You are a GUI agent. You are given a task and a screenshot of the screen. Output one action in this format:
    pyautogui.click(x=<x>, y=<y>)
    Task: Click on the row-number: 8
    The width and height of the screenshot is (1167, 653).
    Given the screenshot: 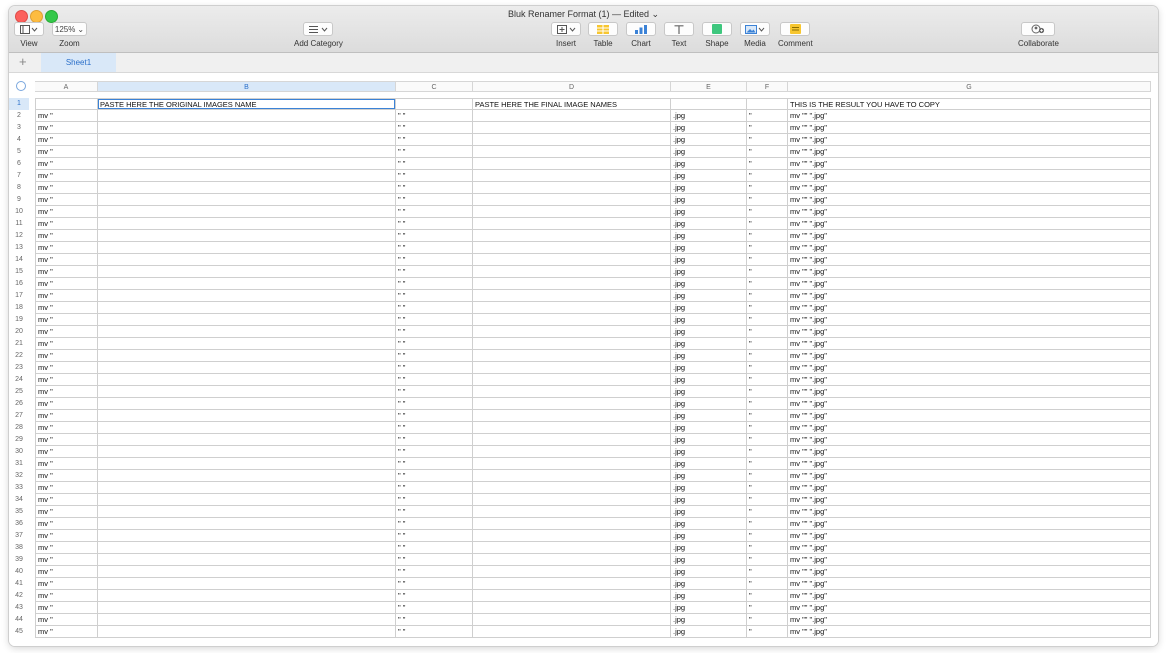 What is the action you would take?
    pyautogui.click(x=19, y=188)
    